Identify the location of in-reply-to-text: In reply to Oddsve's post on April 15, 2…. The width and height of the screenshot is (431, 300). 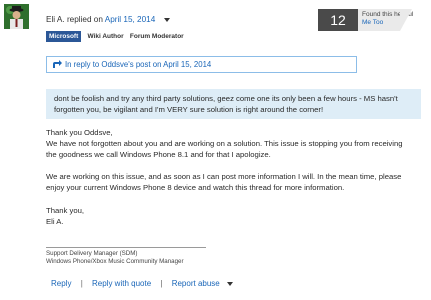
(138, 64).